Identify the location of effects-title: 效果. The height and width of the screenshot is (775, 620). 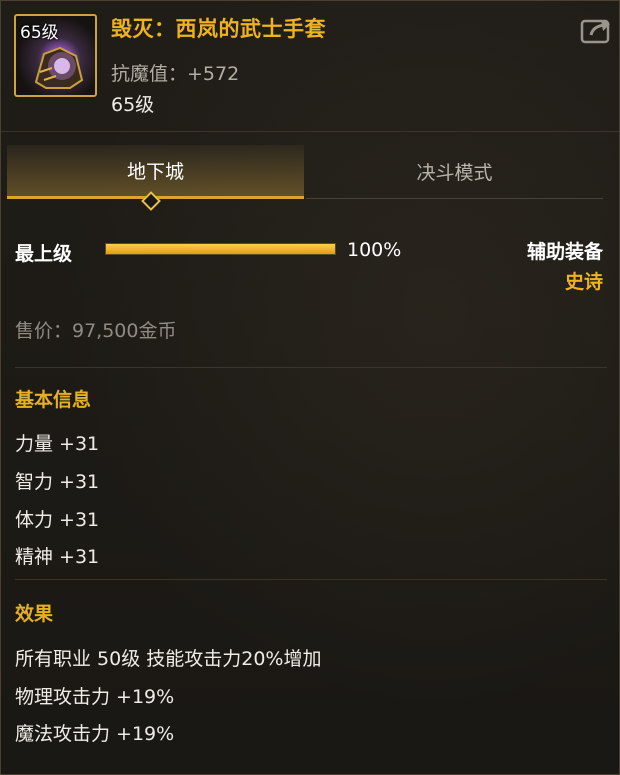
(34, 614).